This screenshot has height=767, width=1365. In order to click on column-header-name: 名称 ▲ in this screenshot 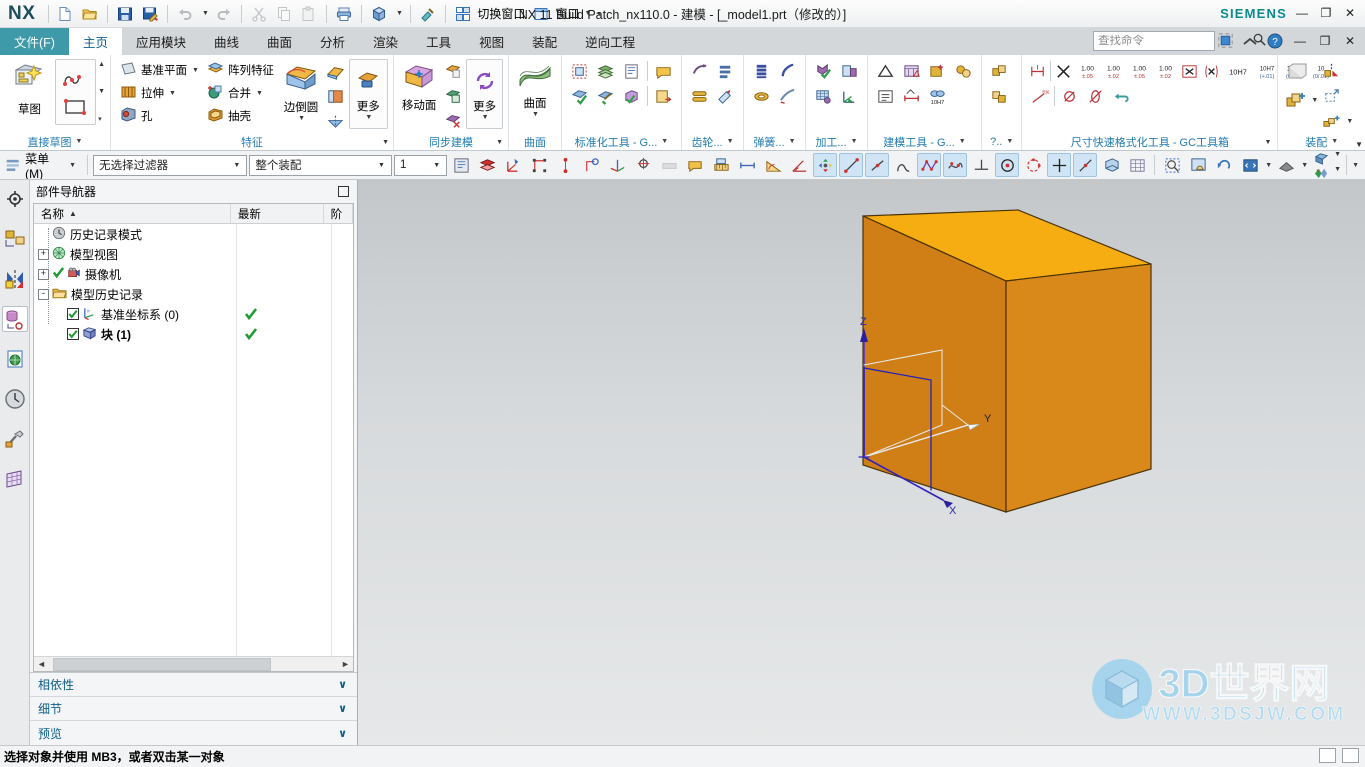, I will do `click(132, 213)`.